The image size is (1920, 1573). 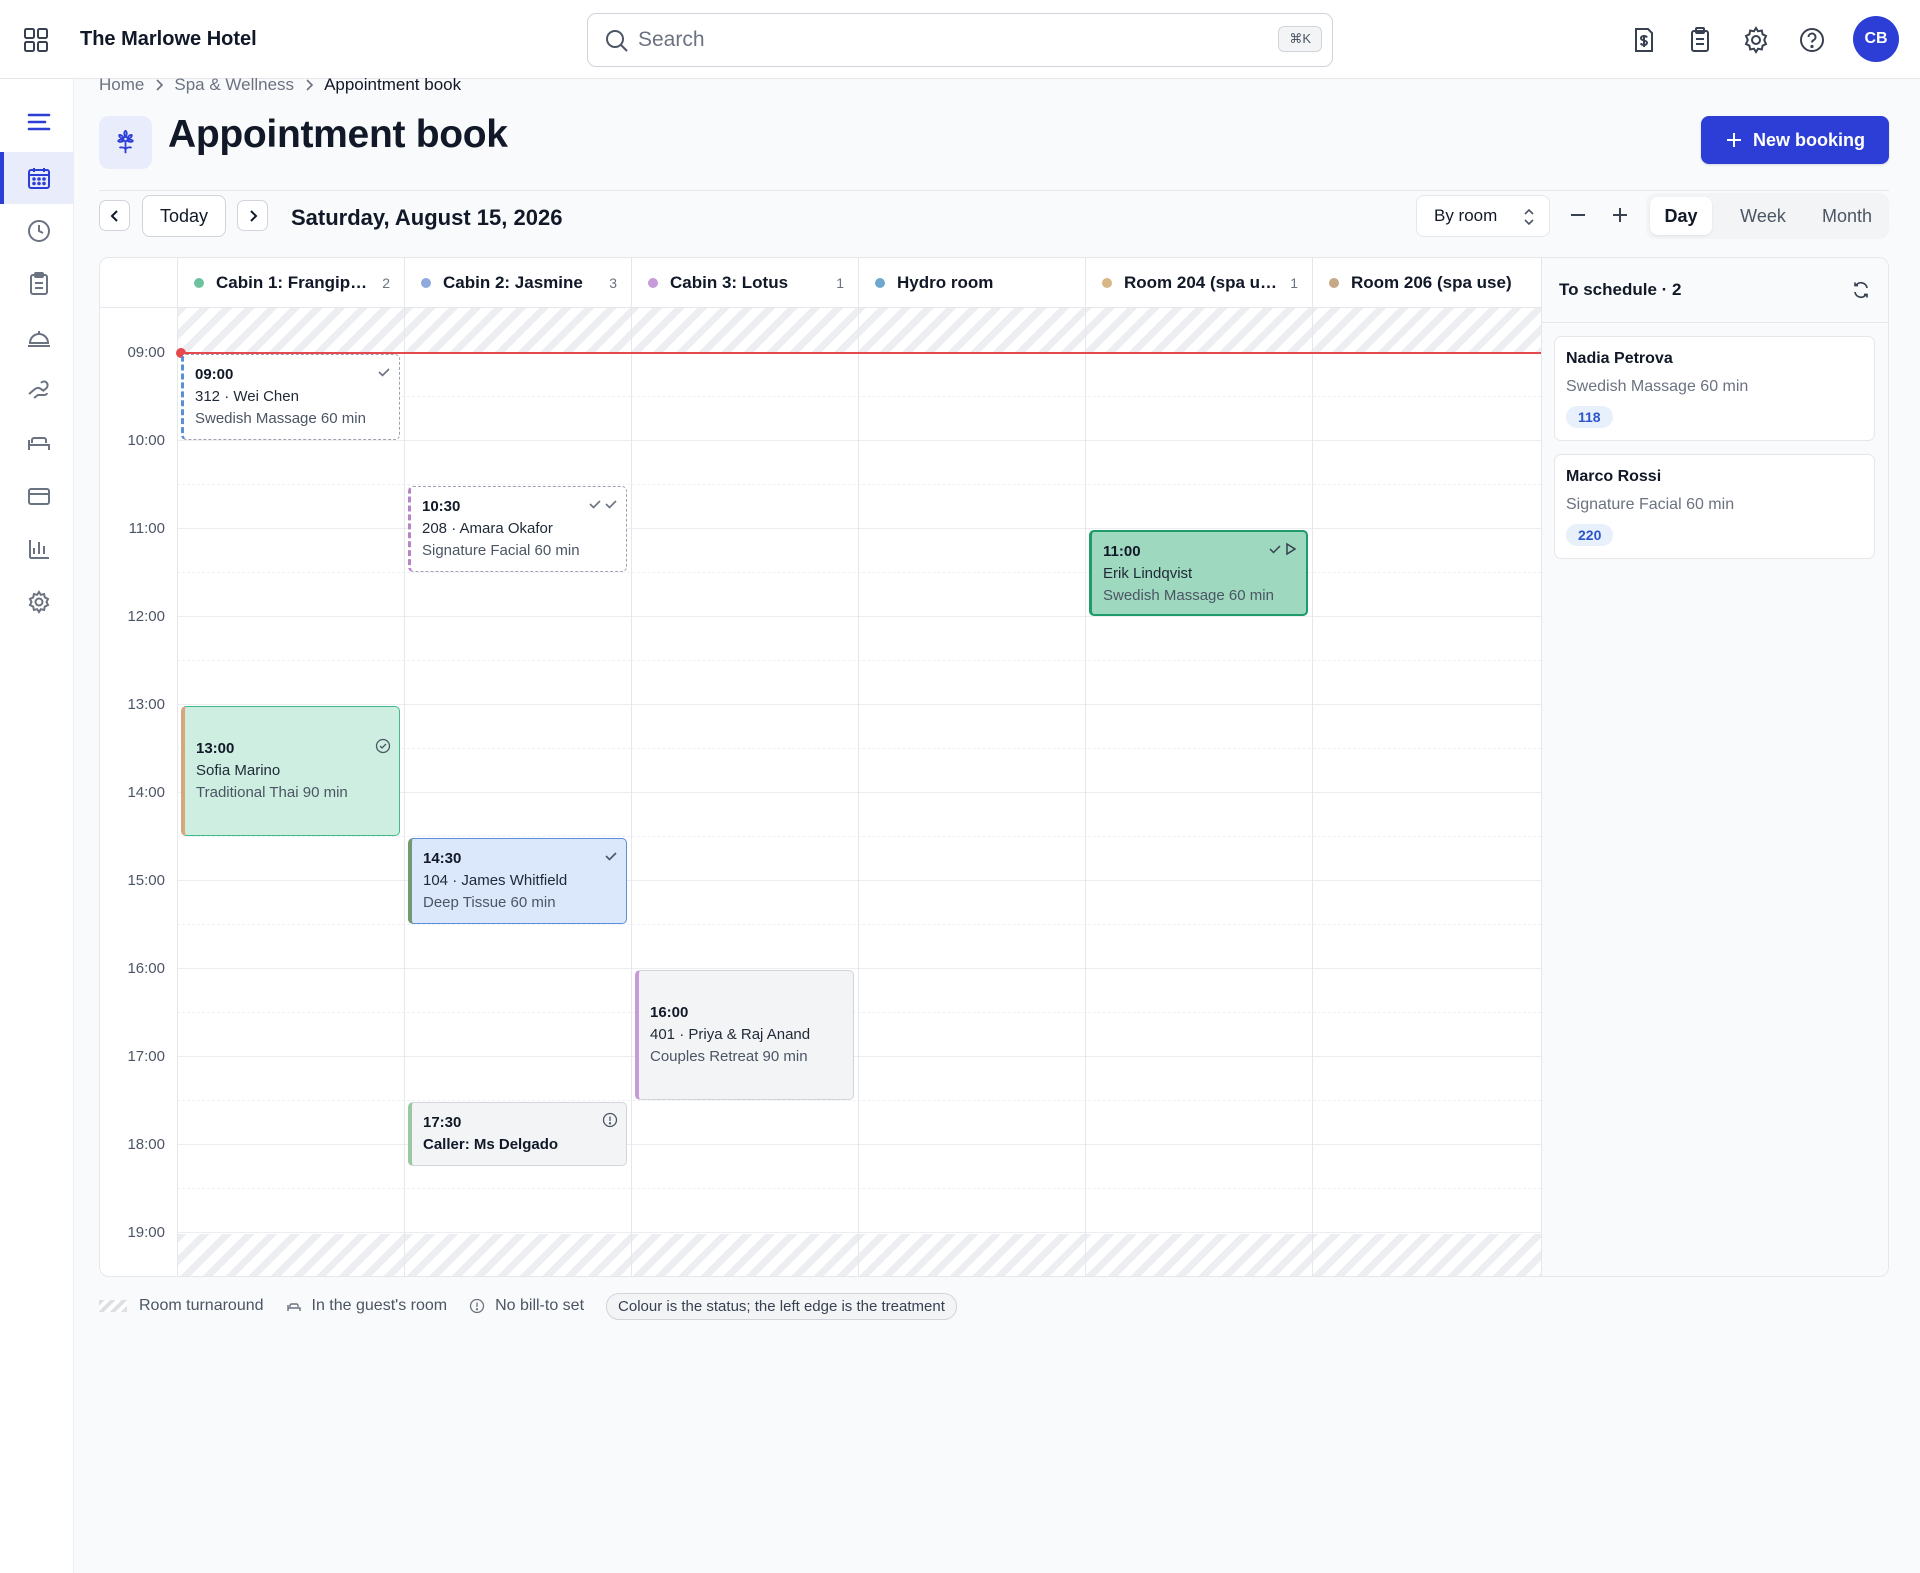 What do you see at coordinates (1300, 39) in the screenshot?
I see `search-shortcut-badge: ⌘K` at bounding box center [1300, 39].